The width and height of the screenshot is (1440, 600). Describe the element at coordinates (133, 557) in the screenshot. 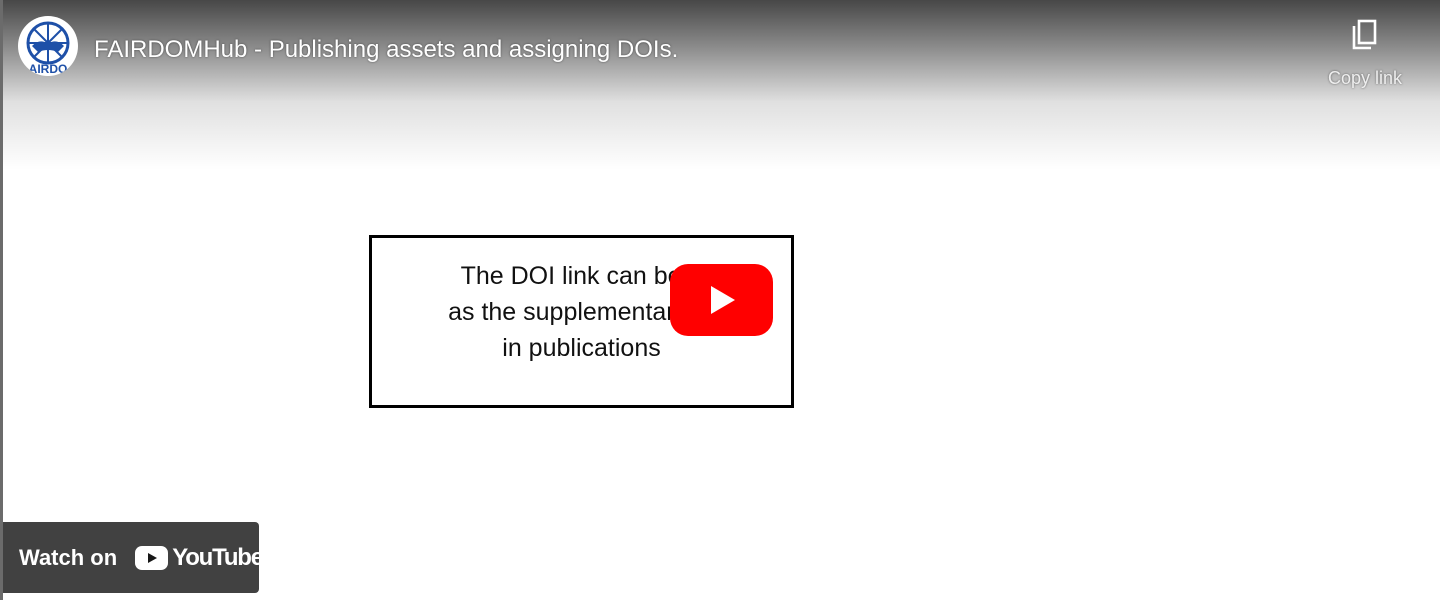

I see `watch-on-youtube-button: Watch on YouTube` at that location.